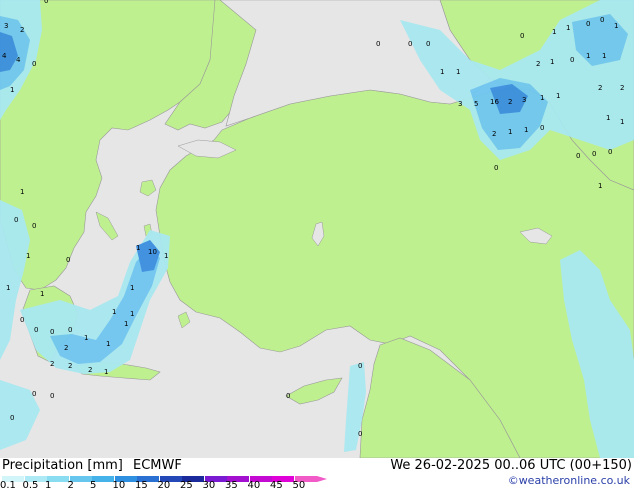 The width and height of the screenshot is (634, 491). What do you see at coordinates (70, 485) in the screenshot?
I see `scale-tick-label: 2` at bounding box center [70, 485].